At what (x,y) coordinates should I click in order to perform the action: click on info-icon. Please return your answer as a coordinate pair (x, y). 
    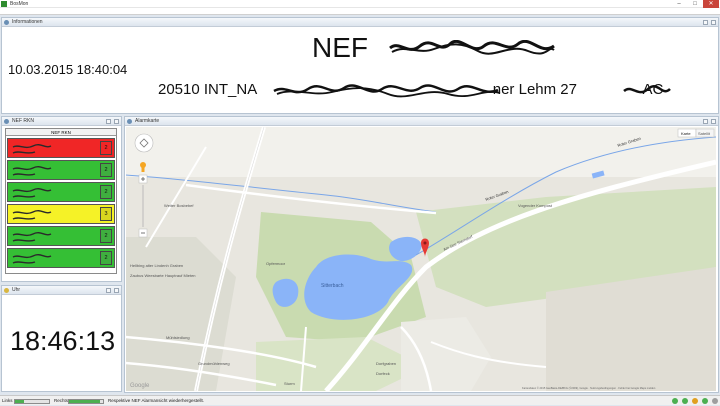
    Looking at the image, I should click on (6, 22).